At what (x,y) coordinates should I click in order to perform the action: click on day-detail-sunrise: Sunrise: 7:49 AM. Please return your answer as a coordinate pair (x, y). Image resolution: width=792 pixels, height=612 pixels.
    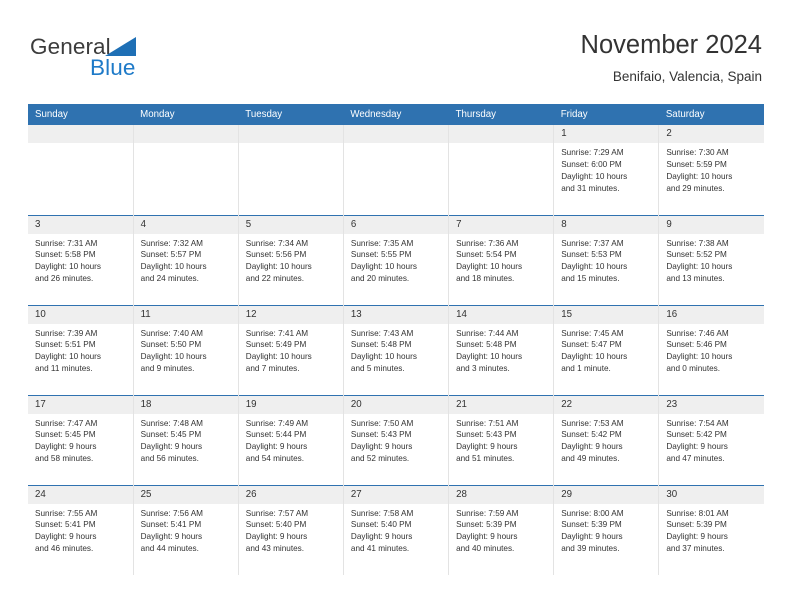
    Looking at the image, I should click on (277, 423).